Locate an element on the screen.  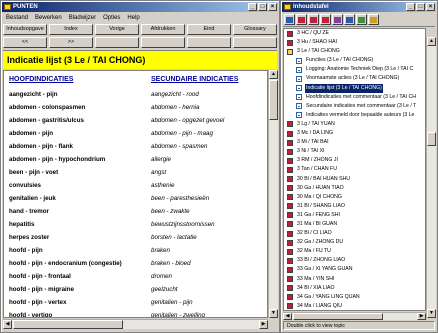
menu-bestand: Bestand is located at coordinates (17, 18).